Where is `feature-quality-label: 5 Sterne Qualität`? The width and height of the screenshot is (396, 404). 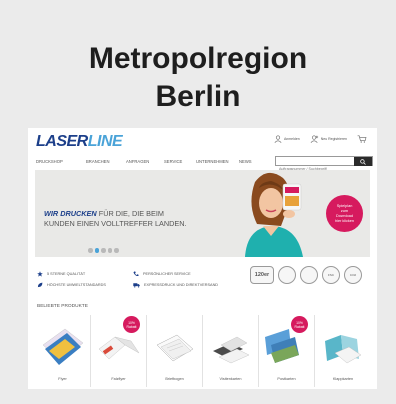 feature-quality-label: 5 Sterne Qualität is located at coordinates (66, 273).